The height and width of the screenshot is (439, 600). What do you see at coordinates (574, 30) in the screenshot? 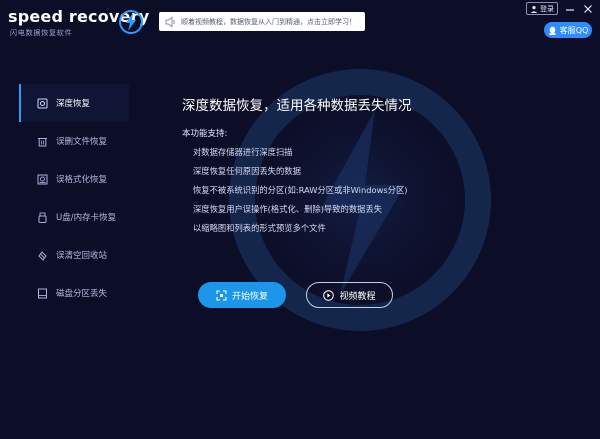
I see `qq-label: 客服QQ` at bounding box center [574, 30].